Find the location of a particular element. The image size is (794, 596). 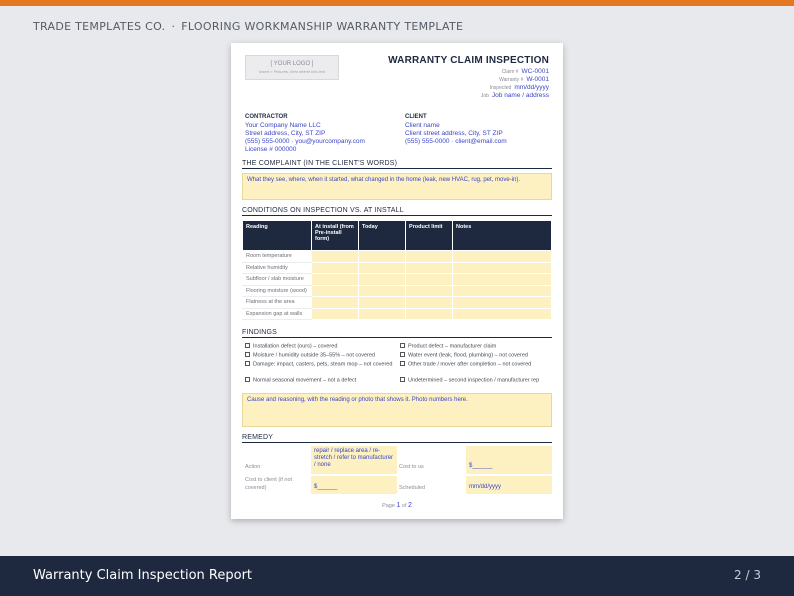

contractor-address: Street address, City, ST ZIP is located at coordinates (285, 133).